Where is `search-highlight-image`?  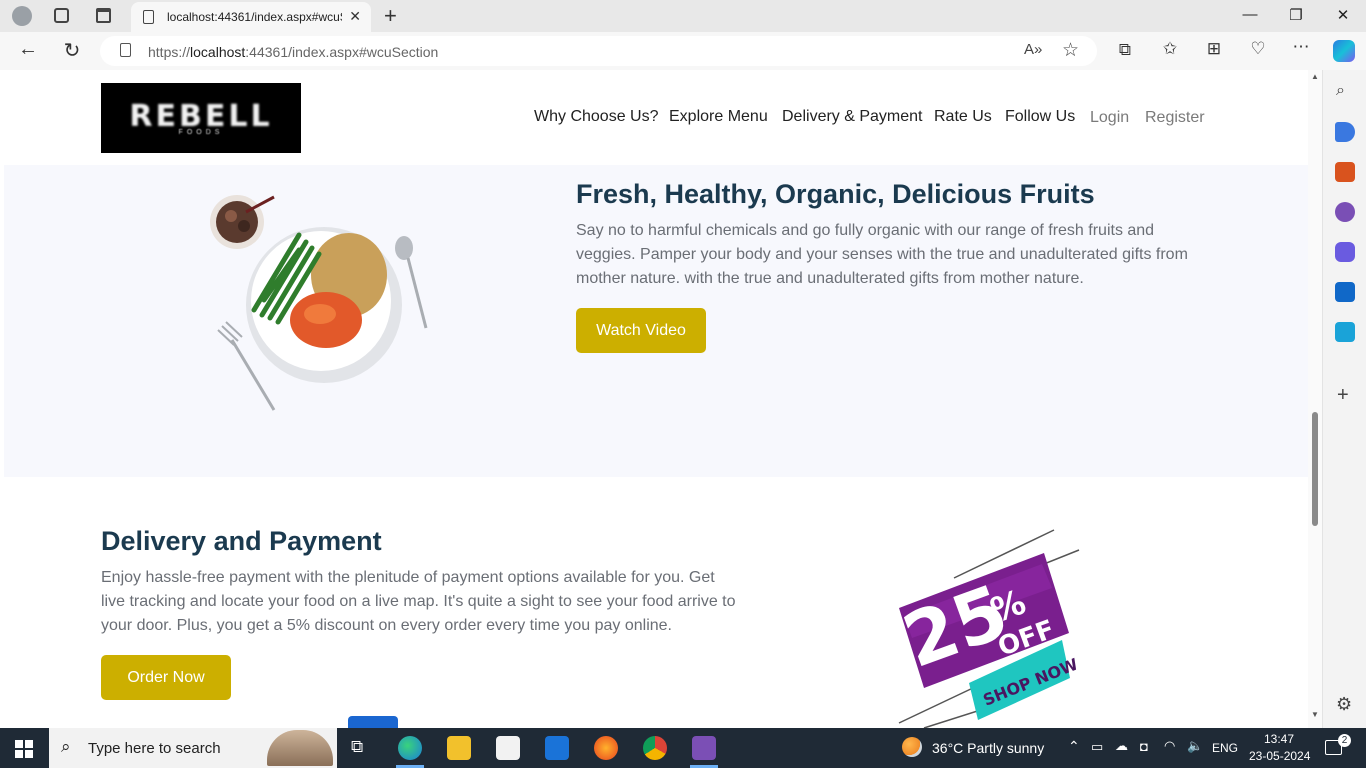
search-highlight-image is located at coordinates (300, 748).